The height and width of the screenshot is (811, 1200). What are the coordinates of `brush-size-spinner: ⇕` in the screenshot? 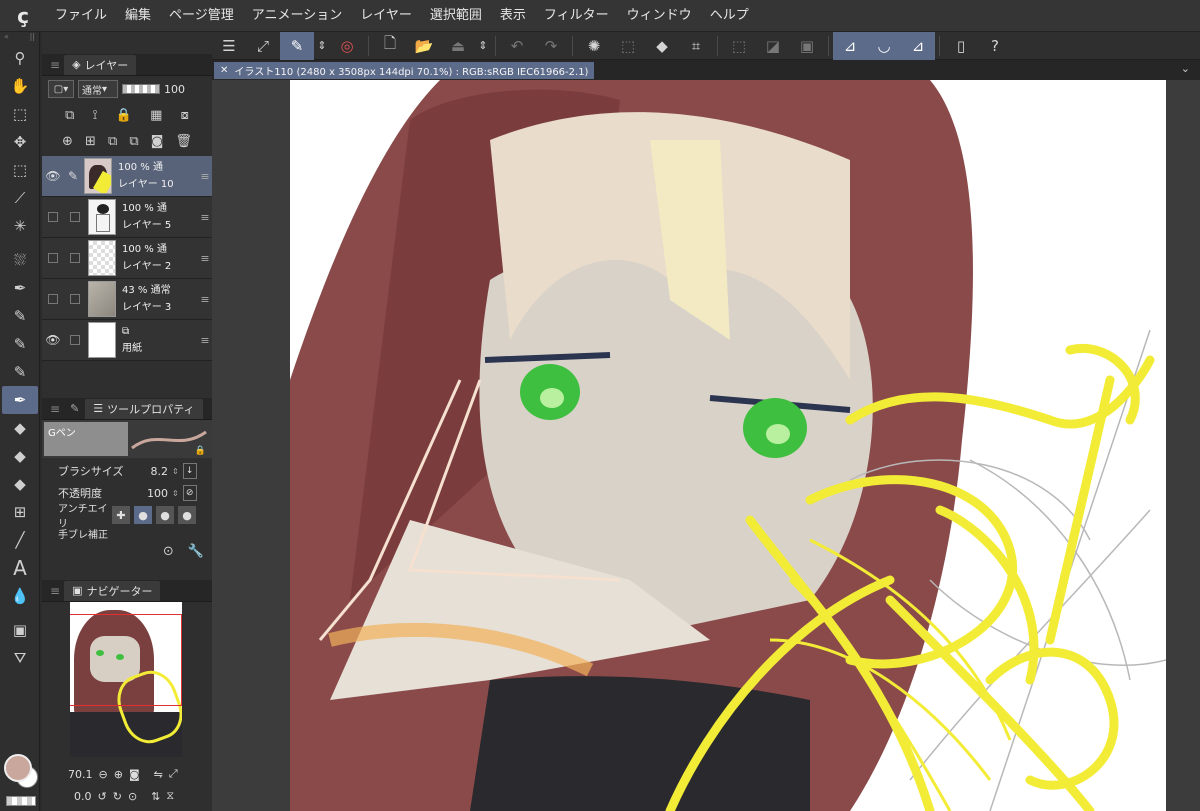 It's located at (175, 471).